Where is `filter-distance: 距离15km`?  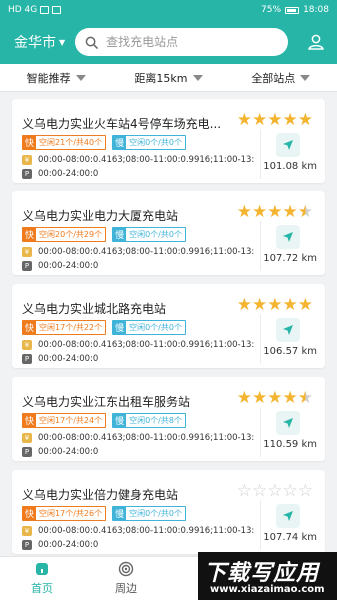 filter-distance: 距离15km is located at coordinates (168, 78).